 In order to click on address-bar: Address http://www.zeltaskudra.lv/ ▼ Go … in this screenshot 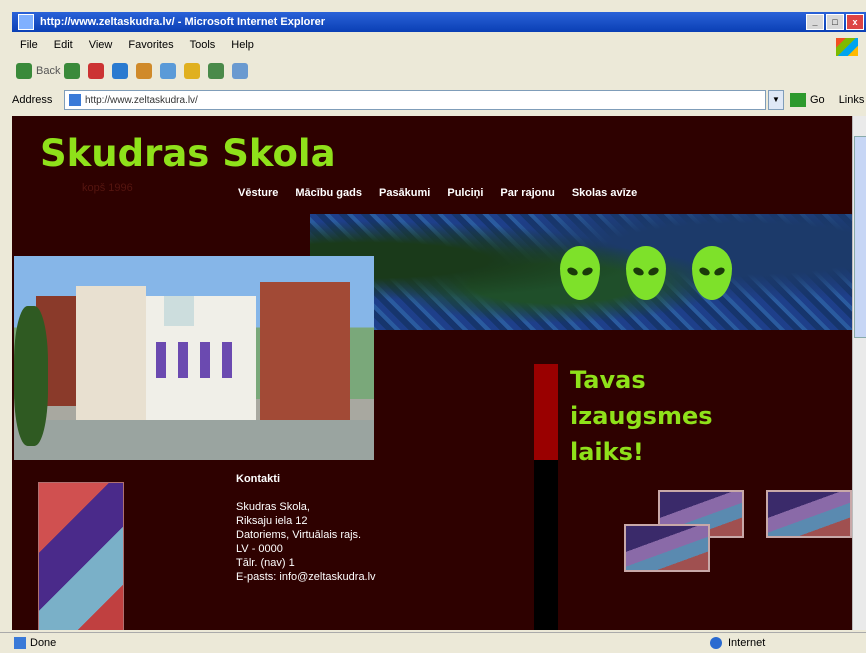, I will do `click(439, 100)`.